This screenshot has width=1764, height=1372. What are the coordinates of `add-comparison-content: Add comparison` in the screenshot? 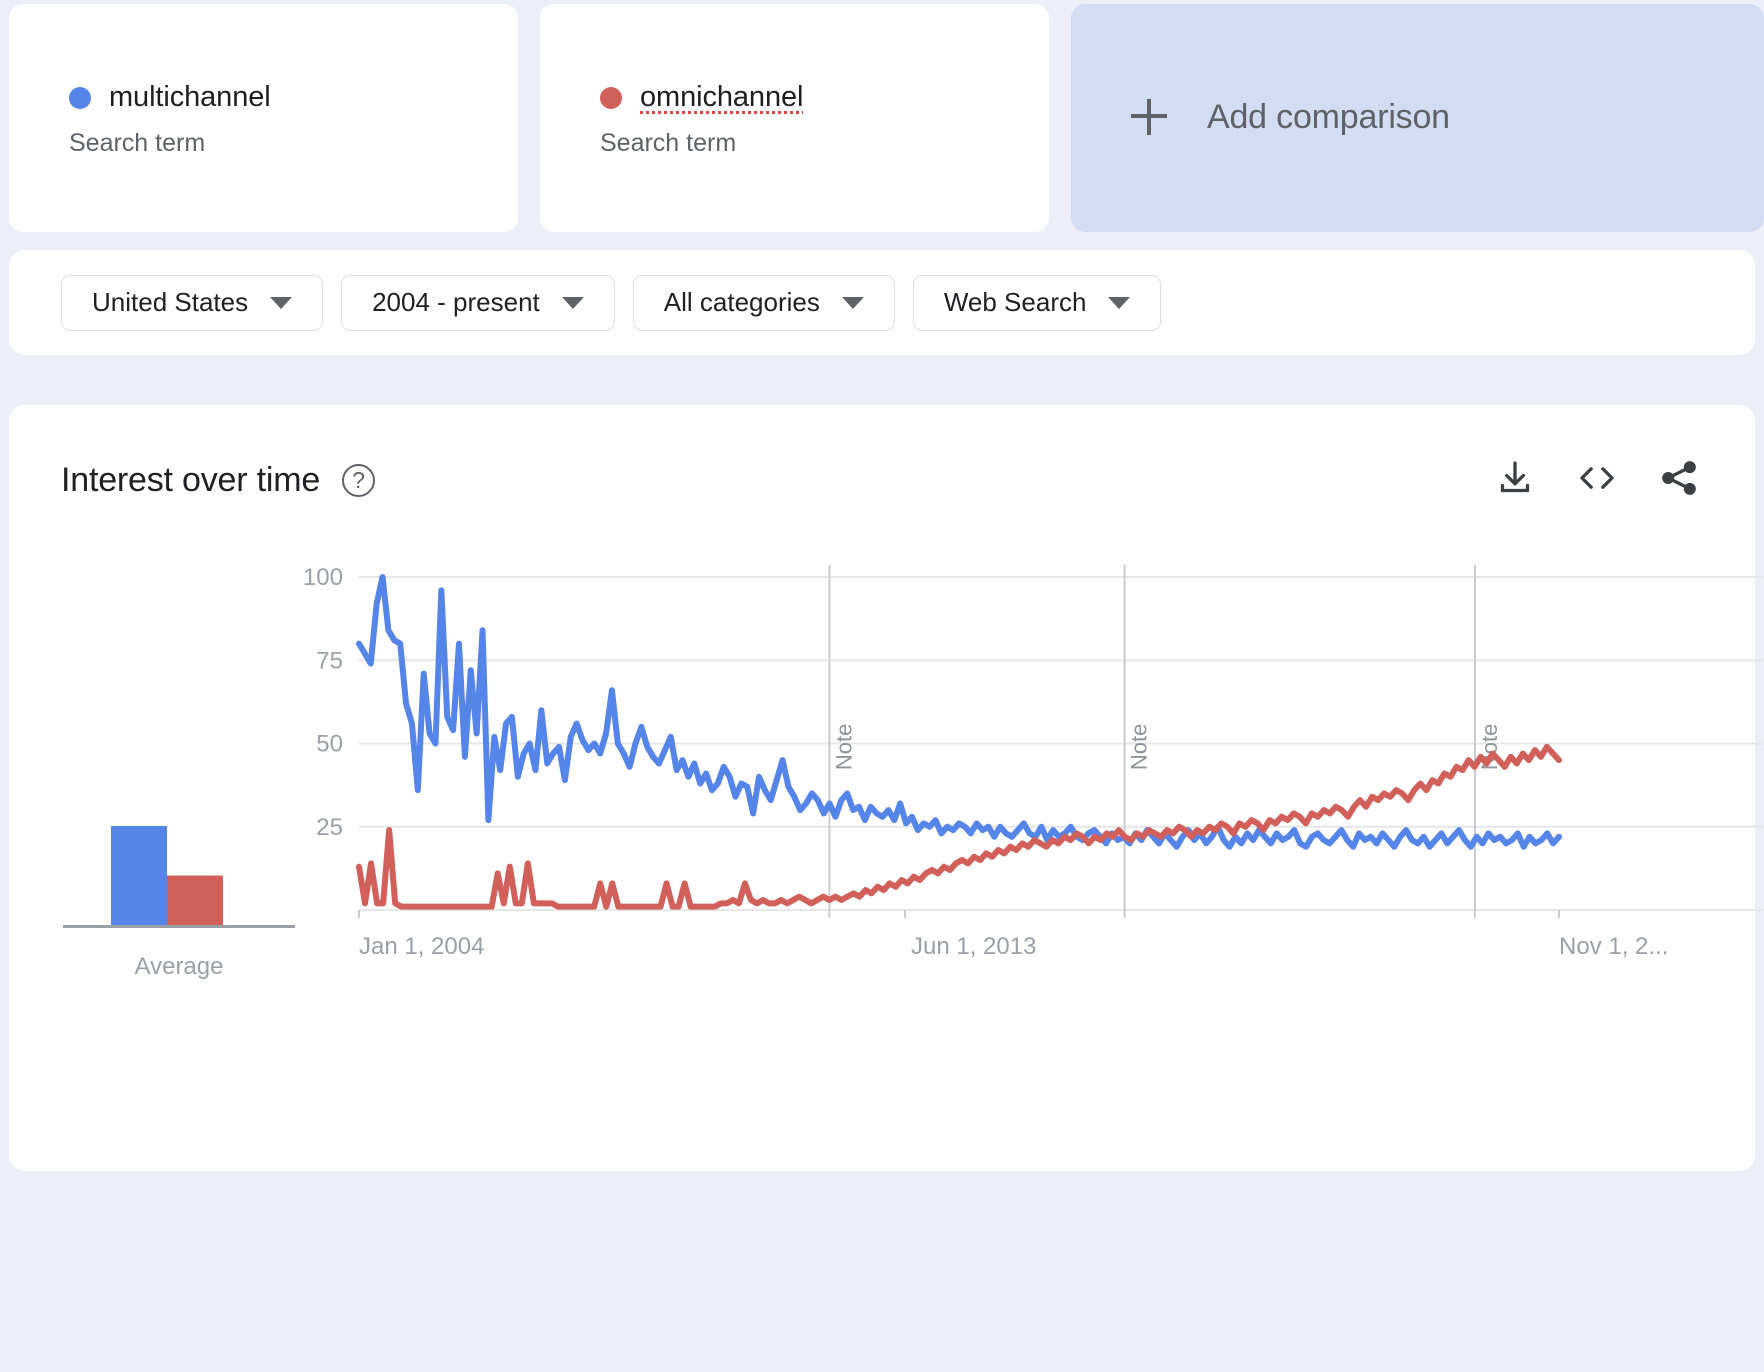 It's located at (1290, 117).